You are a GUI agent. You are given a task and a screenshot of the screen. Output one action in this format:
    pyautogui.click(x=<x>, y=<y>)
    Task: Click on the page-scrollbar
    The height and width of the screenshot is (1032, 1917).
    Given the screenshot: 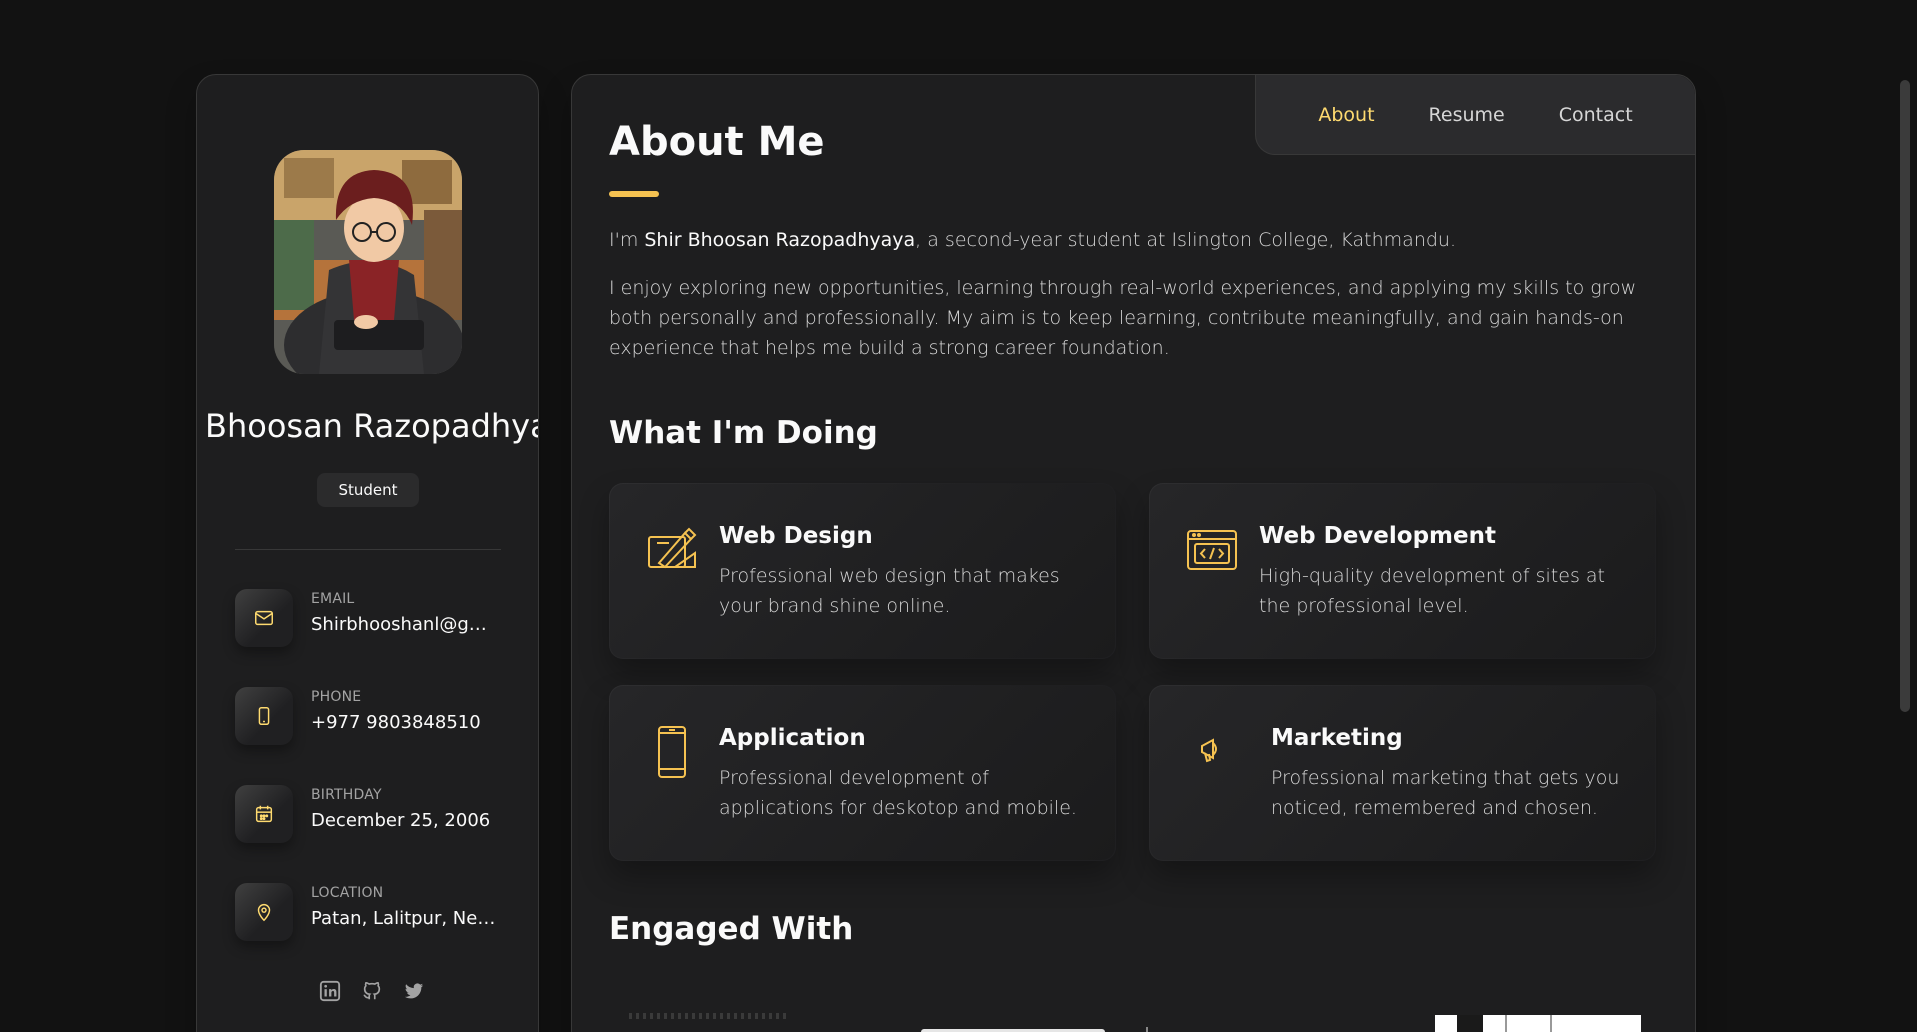 What is the action you would take?
    pyautogui.click(x=1905, y=396)
    